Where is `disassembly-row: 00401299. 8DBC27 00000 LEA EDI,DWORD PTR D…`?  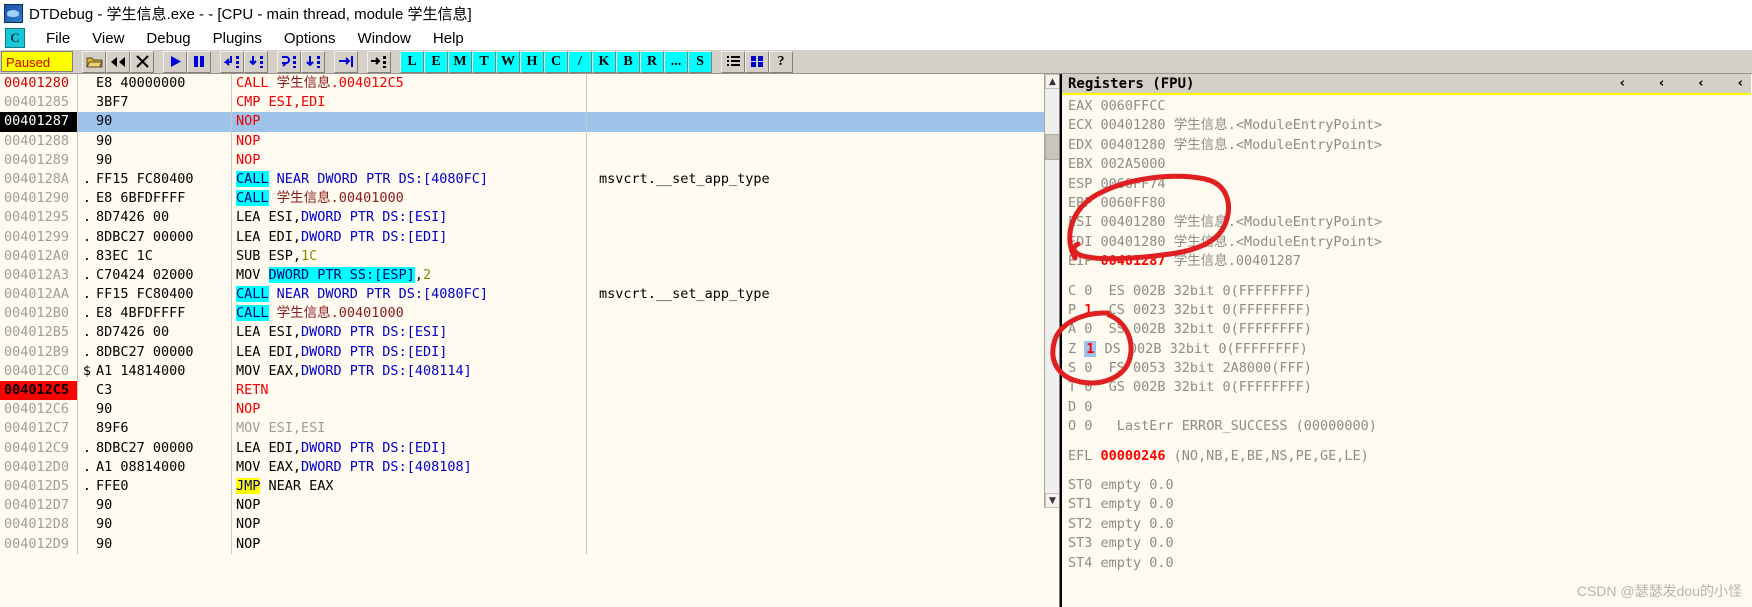
disassembly-row: 00401299. 8DBC27 00000 LEA EDI,DWORD PTR D… is located at coordinates (522, 237).